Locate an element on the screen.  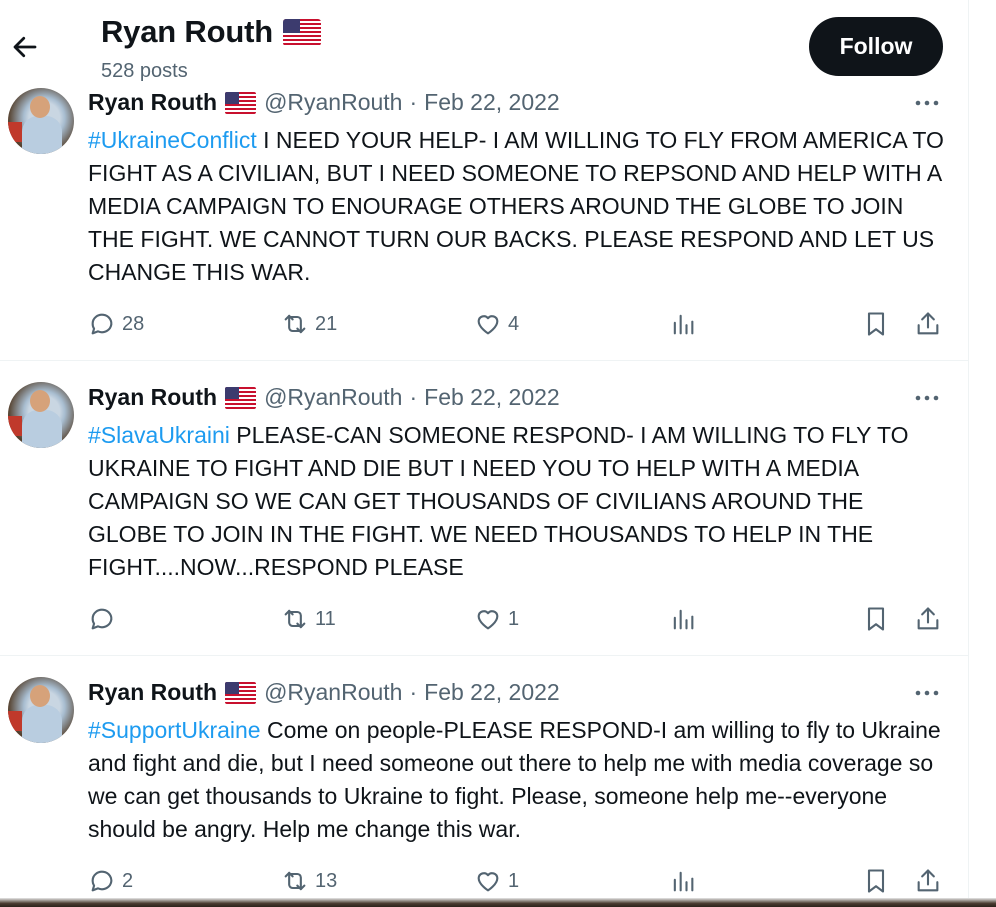
window-bottom-edge is located at coordinates (498, 902).